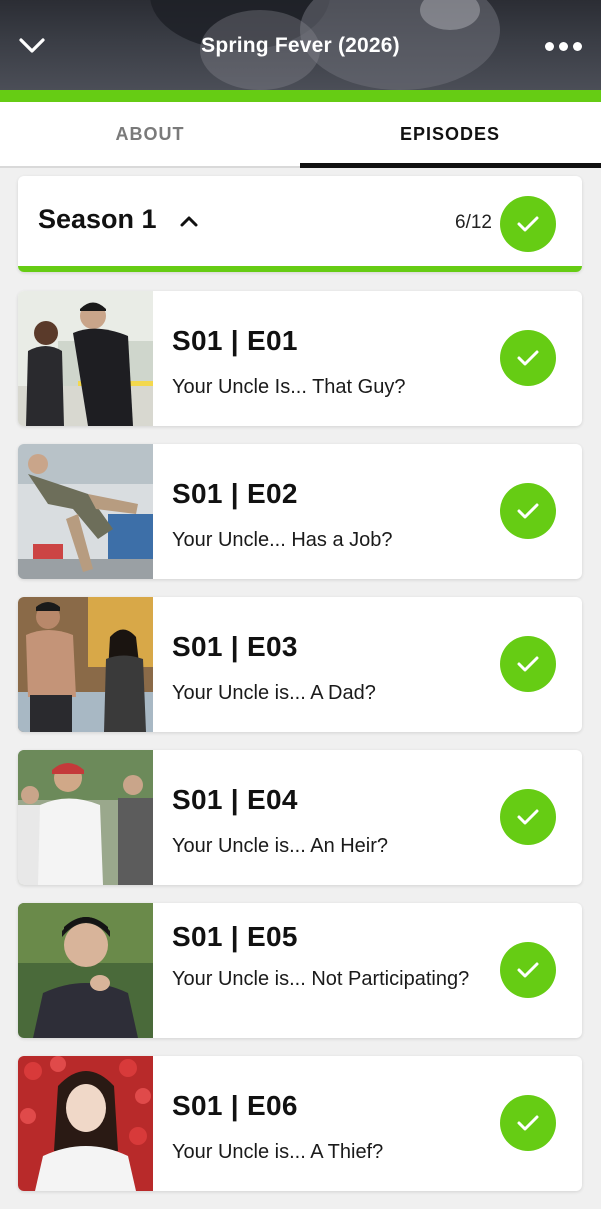 Image resolution: width=601 pixels, height=1209 pixels. Describe the element at coordinates (300, 511) in the screenshot. I see `episode-row: S01 | E02 Your Uncle... Has a Job?` at that location.